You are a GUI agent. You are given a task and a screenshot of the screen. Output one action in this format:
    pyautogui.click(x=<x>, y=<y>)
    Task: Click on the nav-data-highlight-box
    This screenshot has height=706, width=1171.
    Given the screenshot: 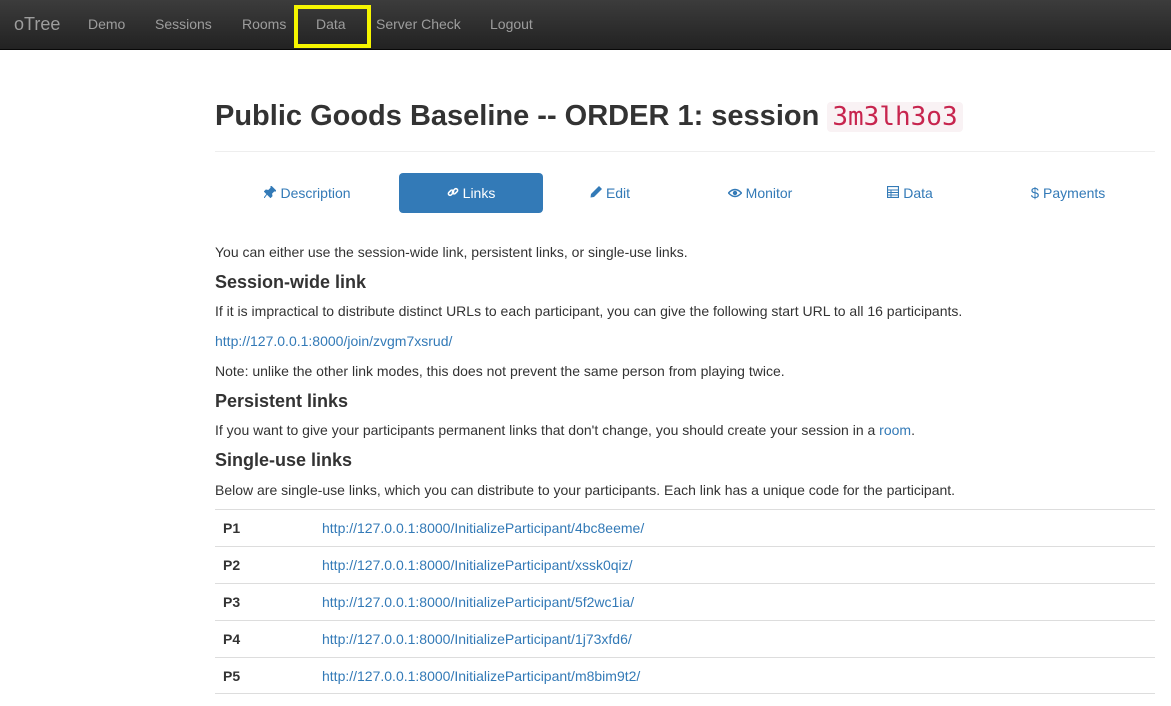 What is the action you would take?
    pyautogui.click(x=332, y=26)
    